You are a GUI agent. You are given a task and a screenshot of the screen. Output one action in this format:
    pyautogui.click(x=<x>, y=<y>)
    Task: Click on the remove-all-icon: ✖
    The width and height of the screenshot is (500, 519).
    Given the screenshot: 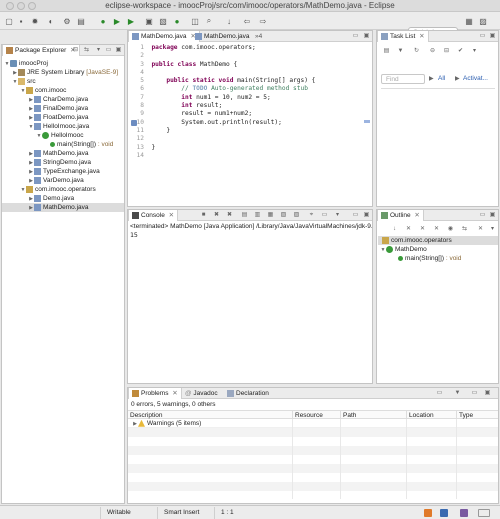 What is the action you would take?
    pyautogui.click(x=229, y=215)
    